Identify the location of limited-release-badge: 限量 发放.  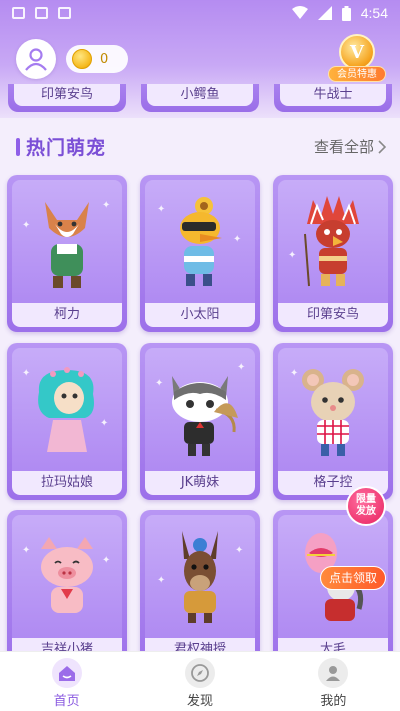
(366, 506).